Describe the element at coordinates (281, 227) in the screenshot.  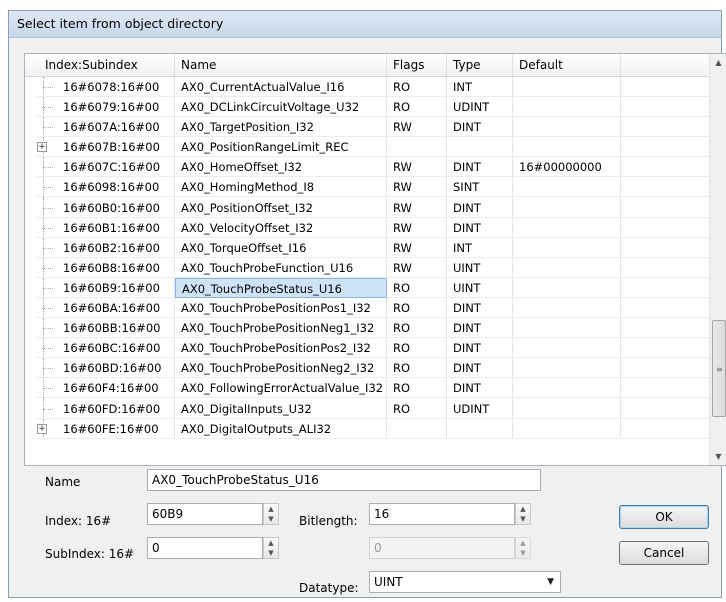
I see `cell-name: AX0_VelocityOffset_I32` at that location.